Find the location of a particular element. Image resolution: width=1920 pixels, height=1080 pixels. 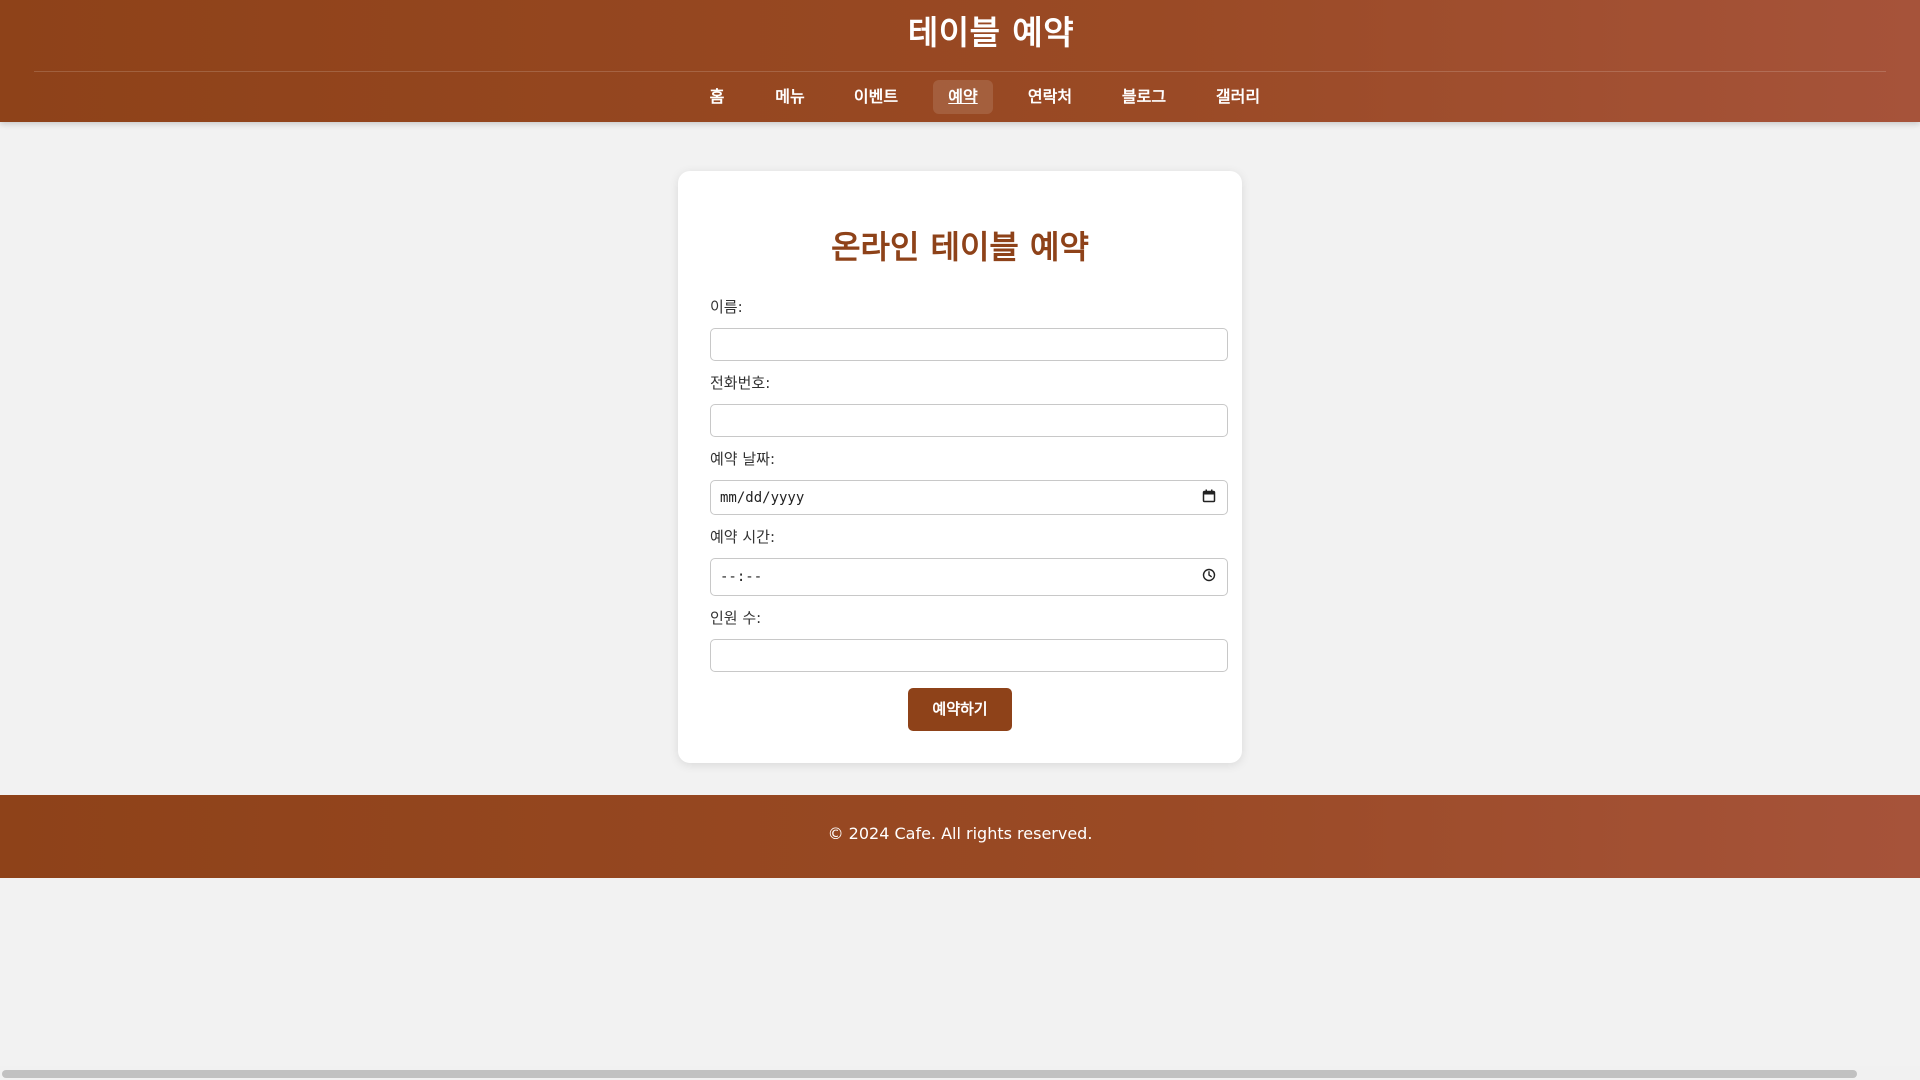

nav-item-menu: 메뉴 is located at coordinates (790, 97).